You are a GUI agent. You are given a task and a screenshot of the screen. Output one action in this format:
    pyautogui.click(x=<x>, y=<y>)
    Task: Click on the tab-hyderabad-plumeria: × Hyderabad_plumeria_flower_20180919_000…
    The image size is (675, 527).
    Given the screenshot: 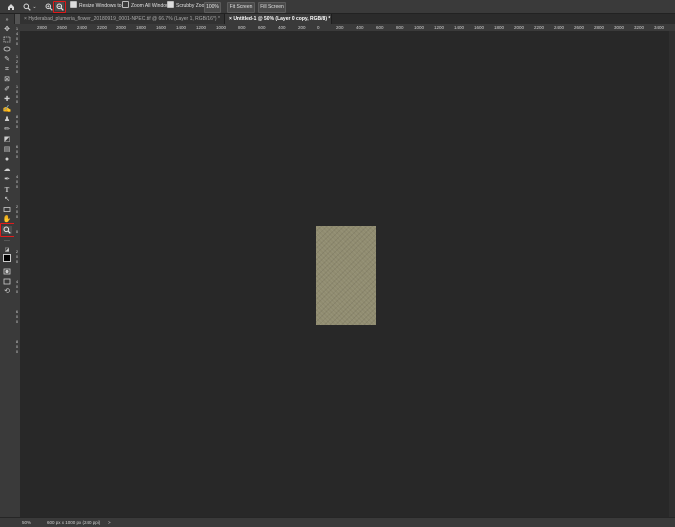 What is the action you would take?
    pyautogui.click(x=122, y=19)
    